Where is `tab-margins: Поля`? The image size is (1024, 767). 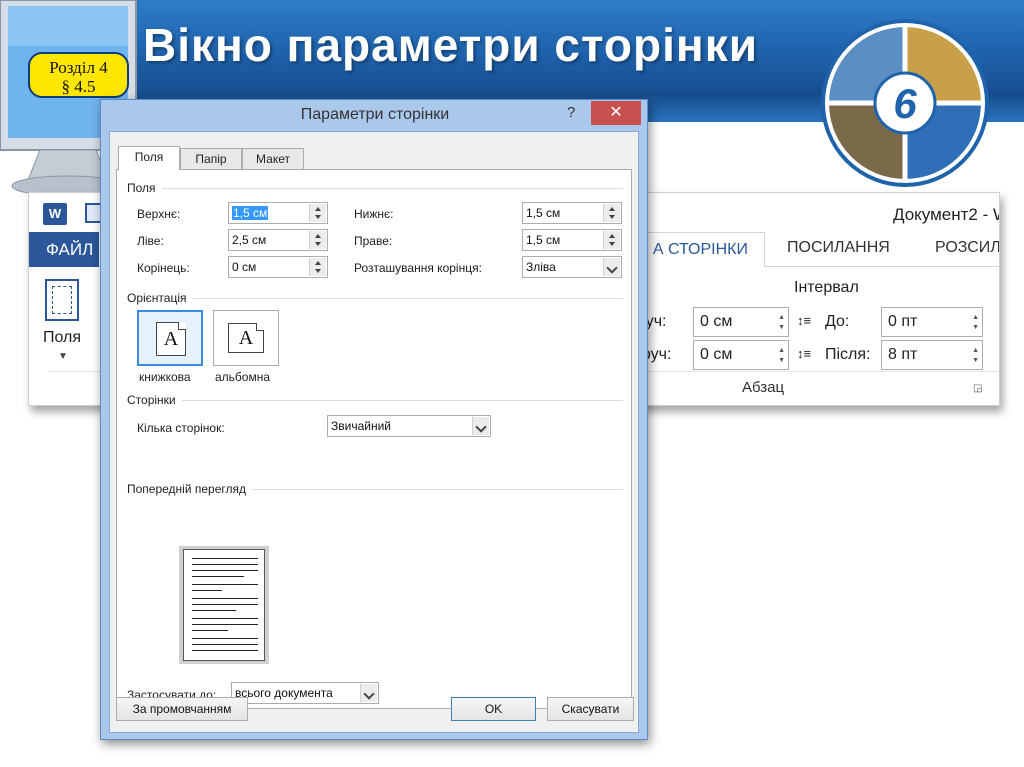
tab-margins: Поля is located at coordinates (149, 158).